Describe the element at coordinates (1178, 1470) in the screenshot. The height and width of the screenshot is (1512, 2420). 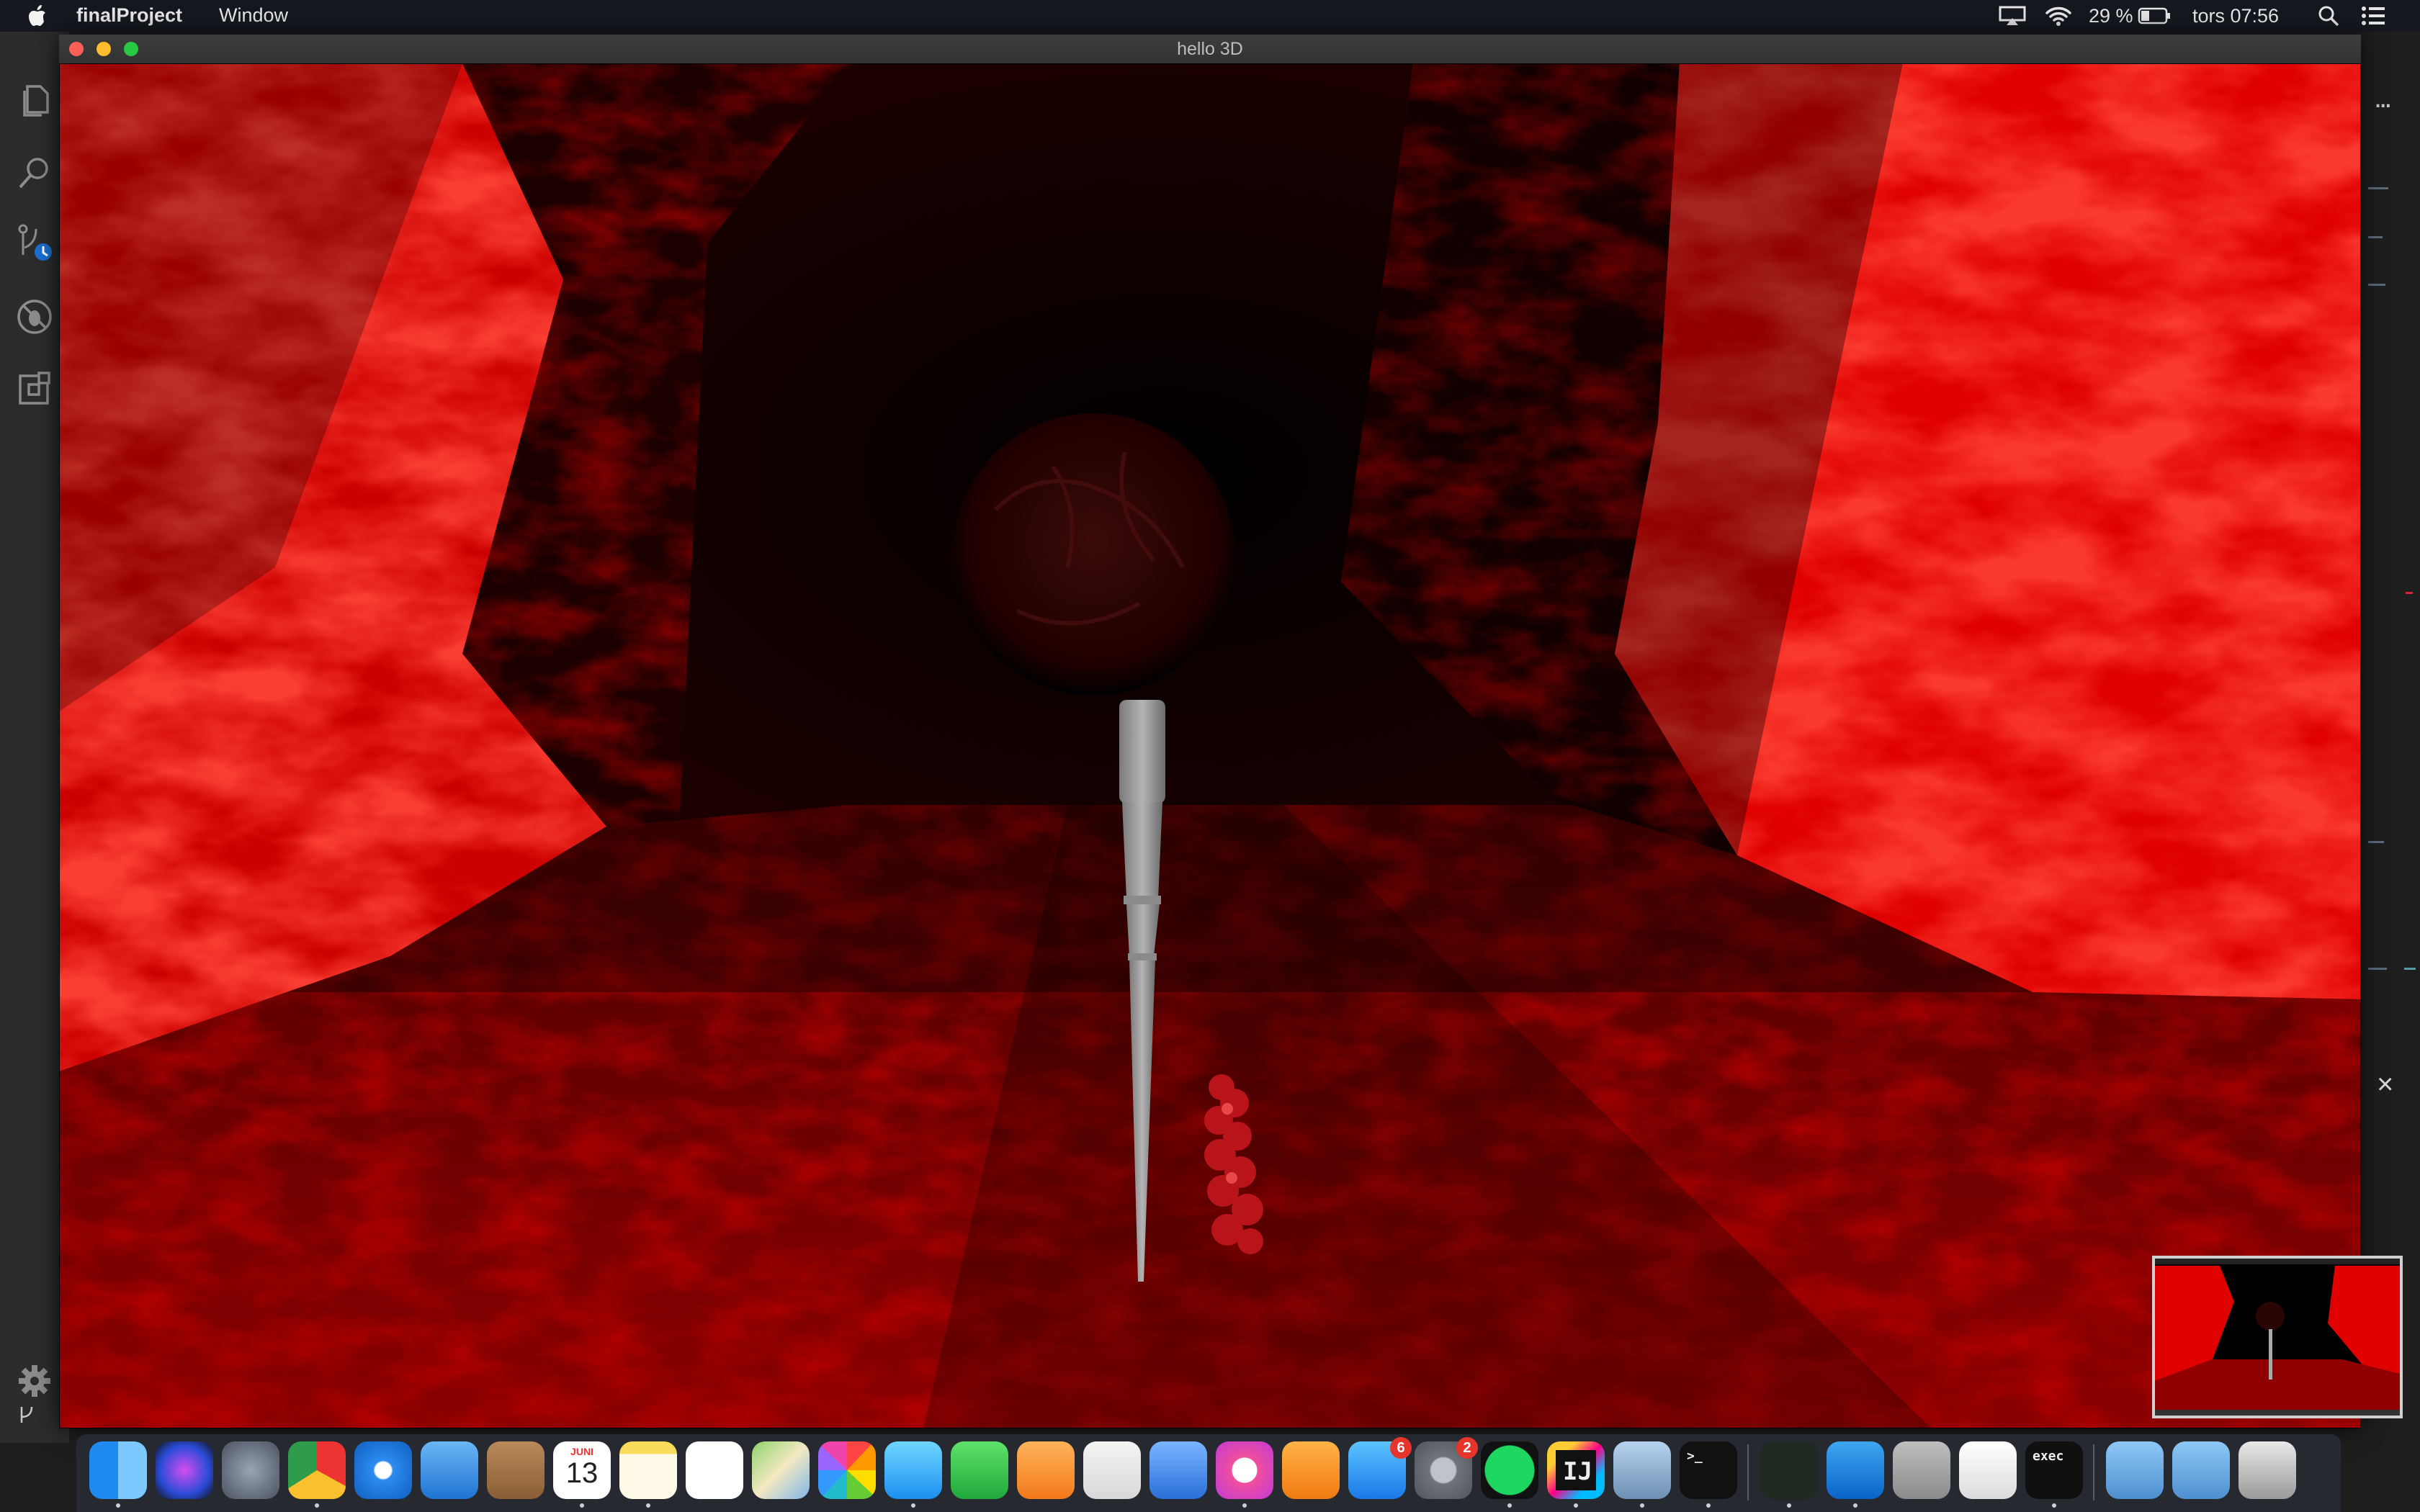
I see `dock-keynote-icon` at that location.